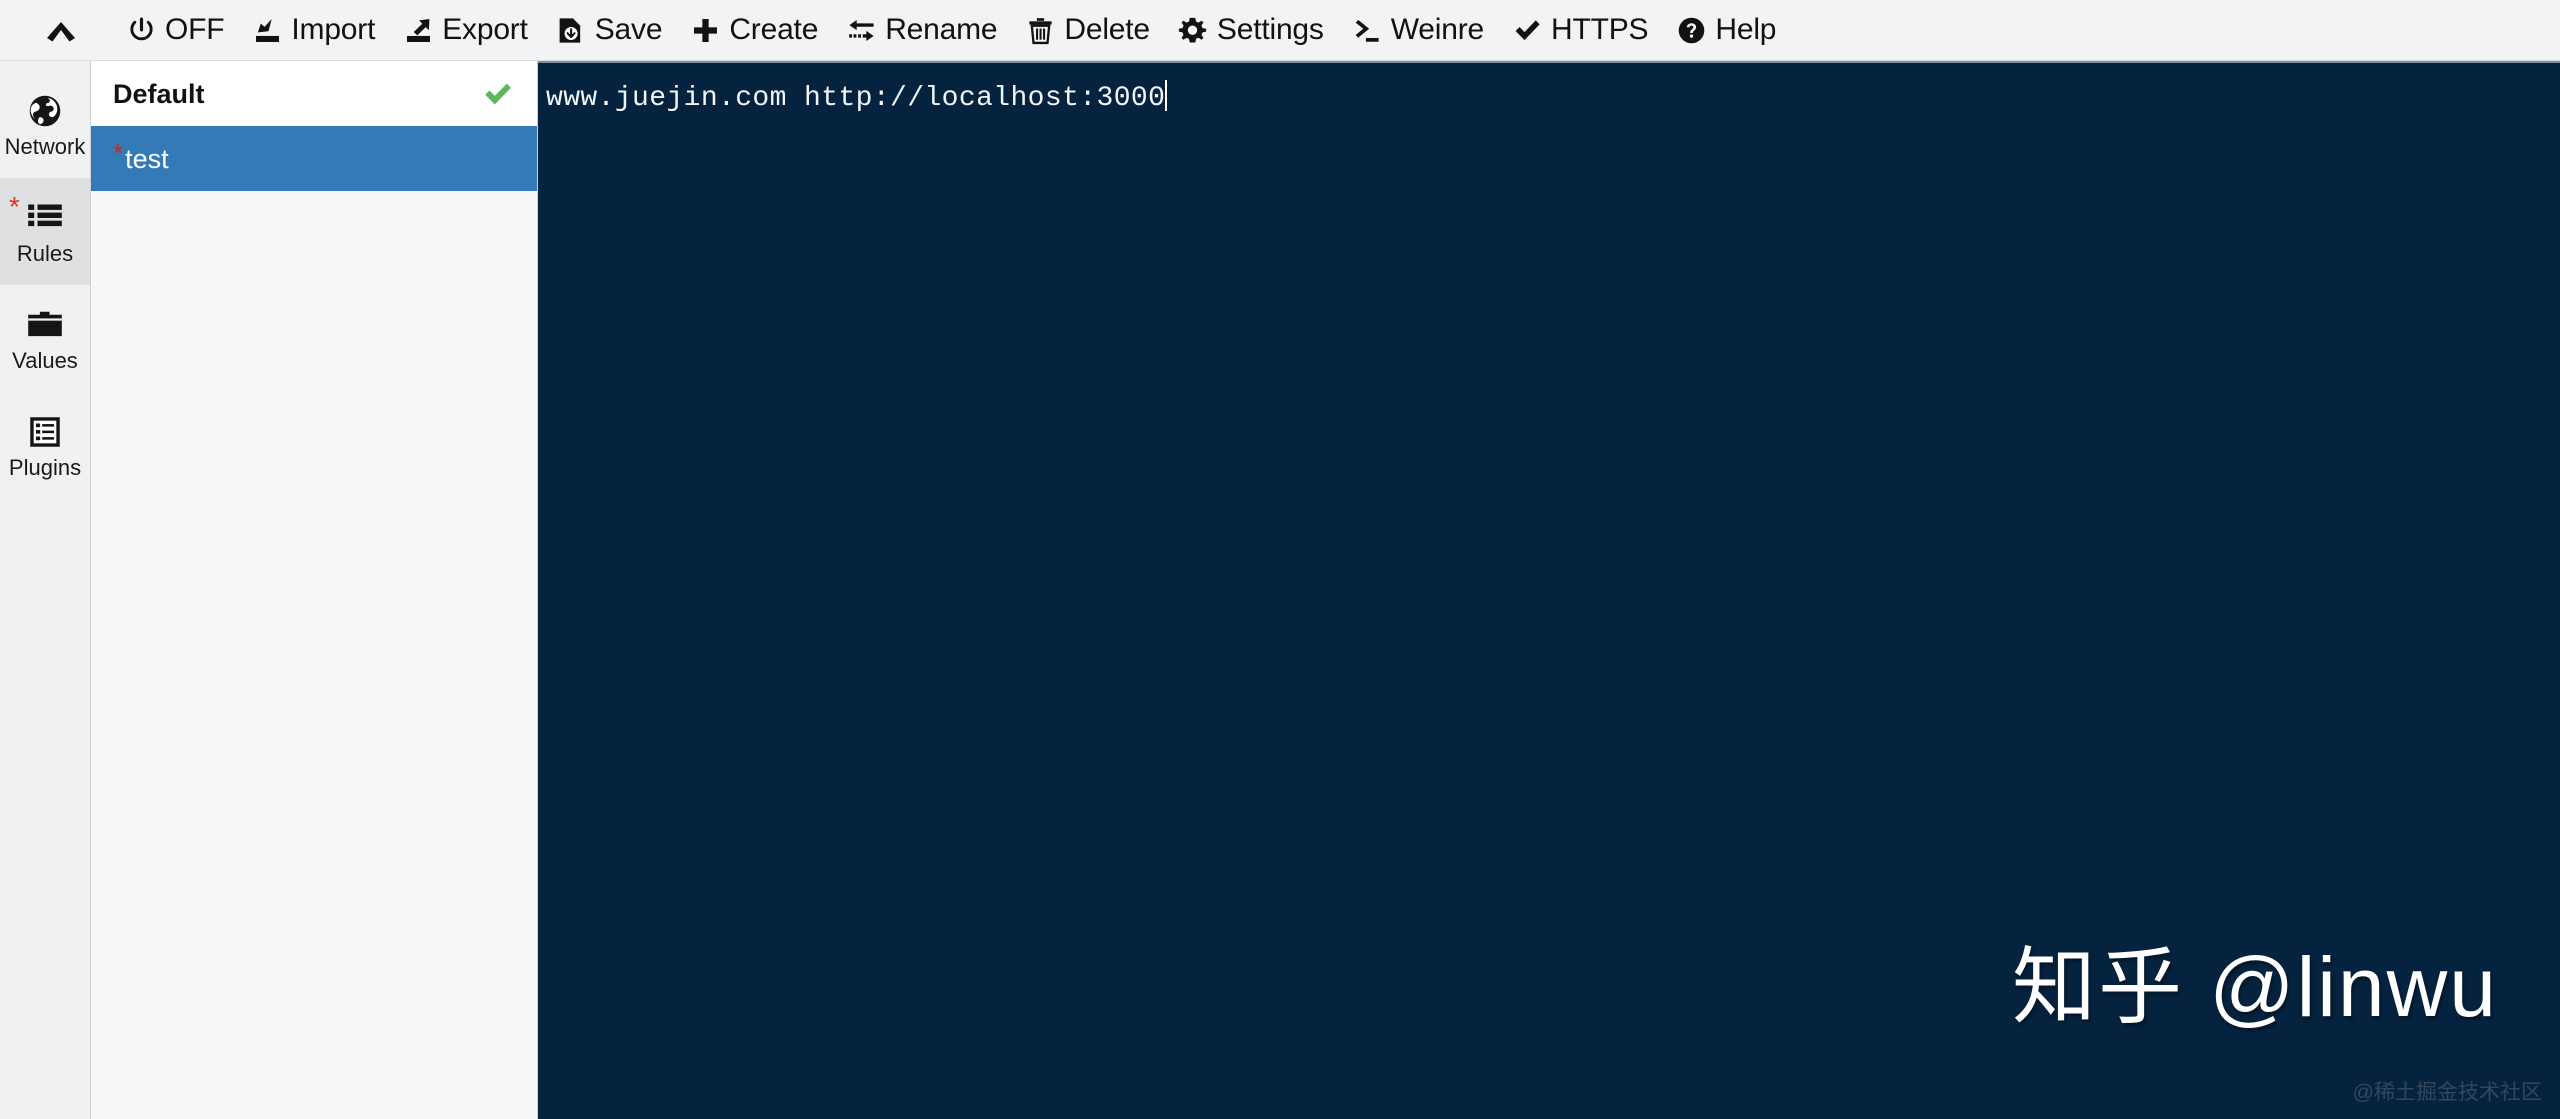 This screenshot has width=2560, height=1119. I want to click on editor-line-1: www.juejin.com http://localhost:3000, so click(857, 99).